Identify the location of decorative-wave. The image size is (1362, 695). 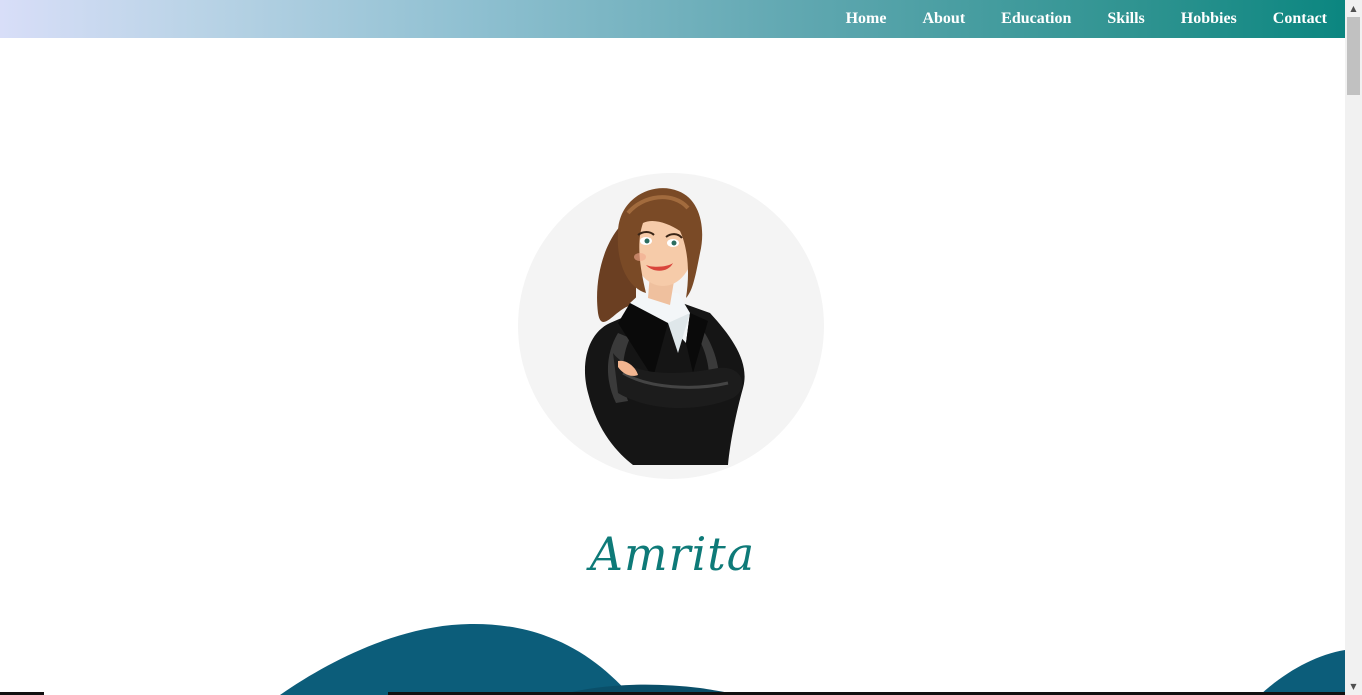
(672, 659).